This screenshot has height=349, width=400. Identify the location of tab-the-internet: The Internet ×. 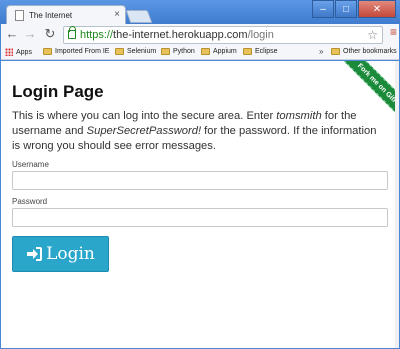
(66, 15).